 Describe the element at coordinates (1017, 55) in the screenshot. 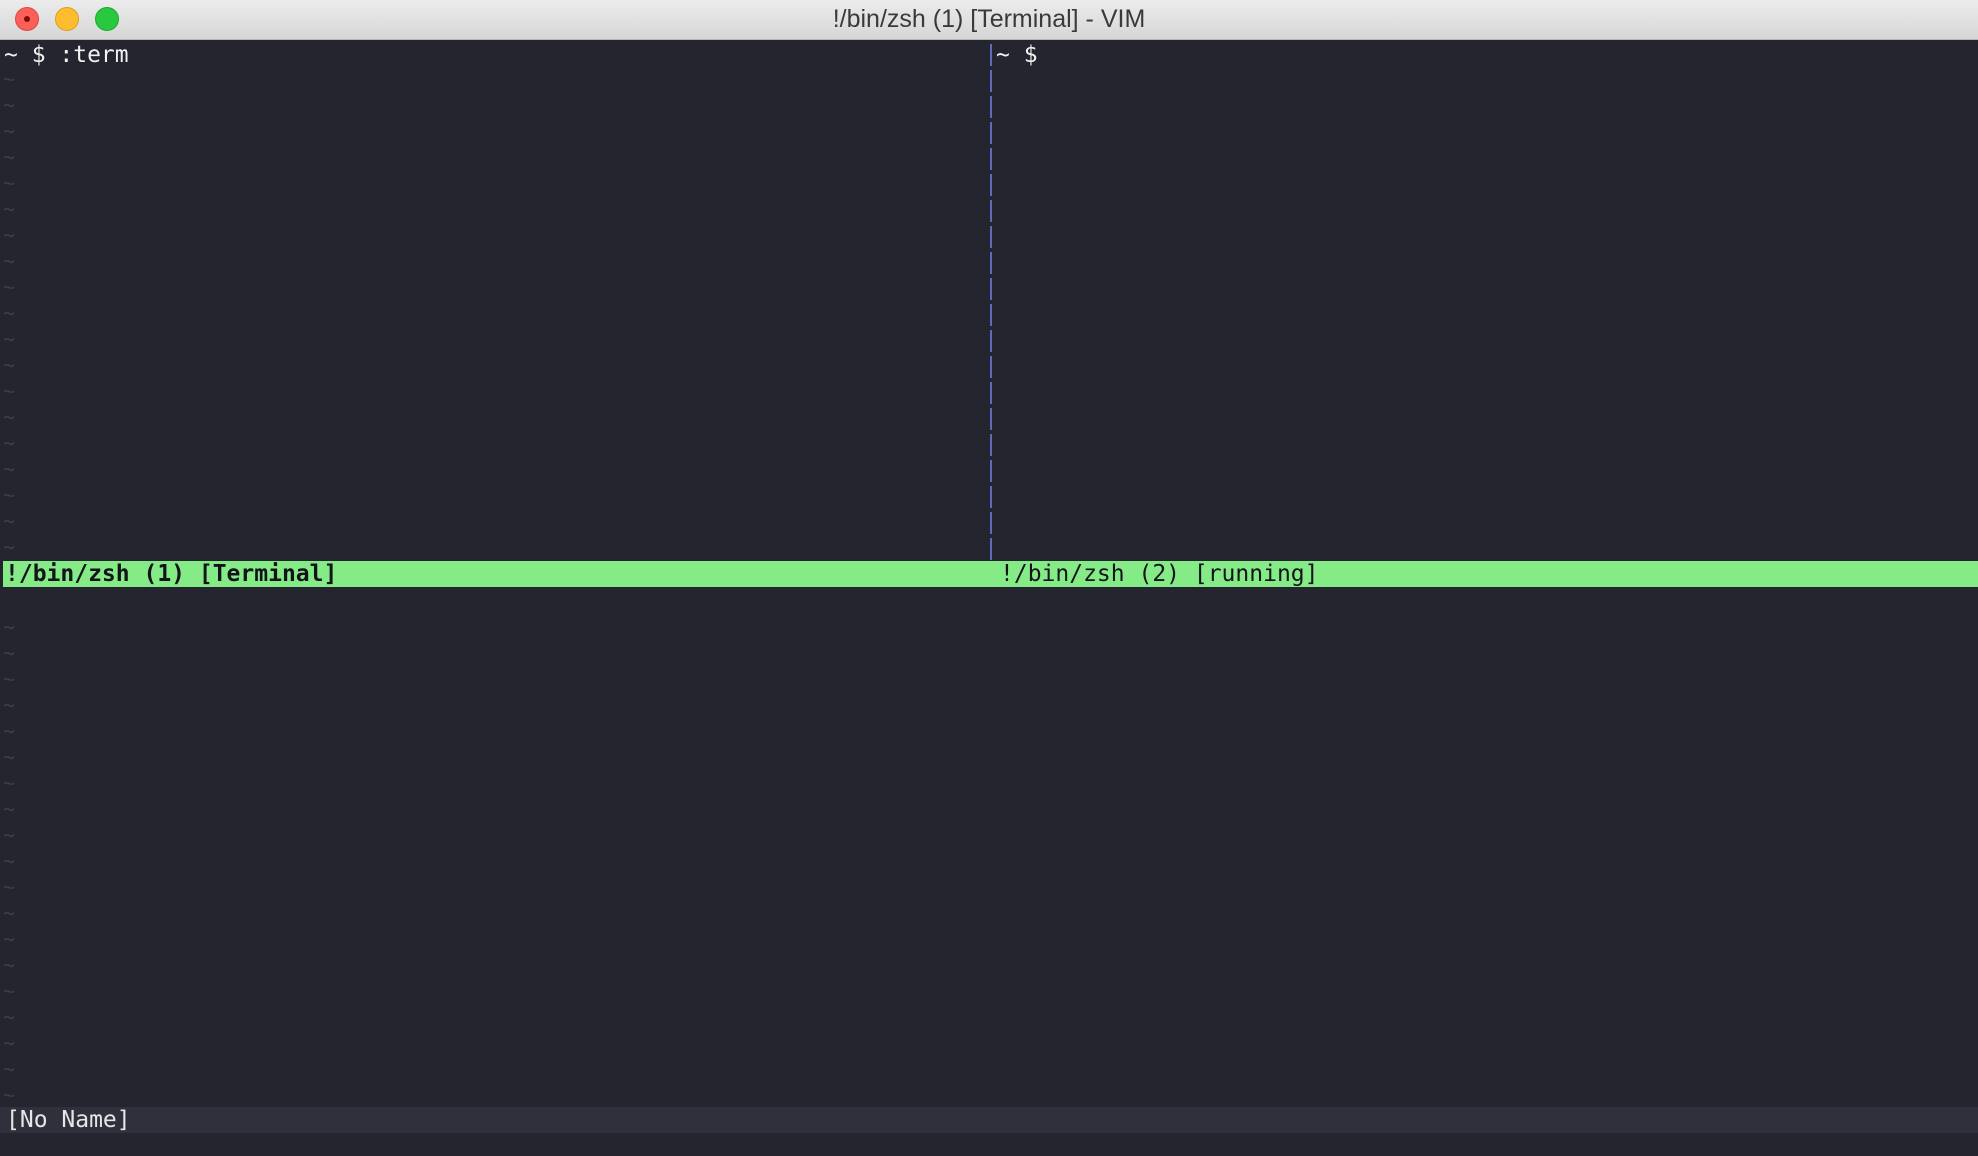

I see `right-terminal-prompt: ~ $` at that location.